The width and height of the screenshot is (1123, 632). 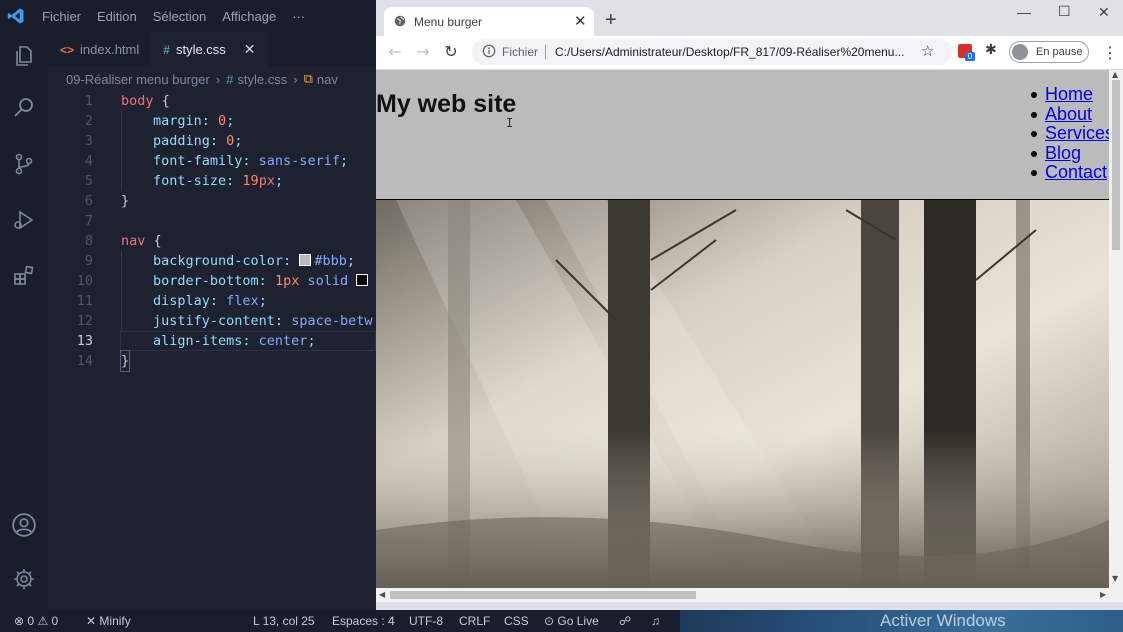 I want to click on line-ending: CRLF, so click(x=474, y=621).